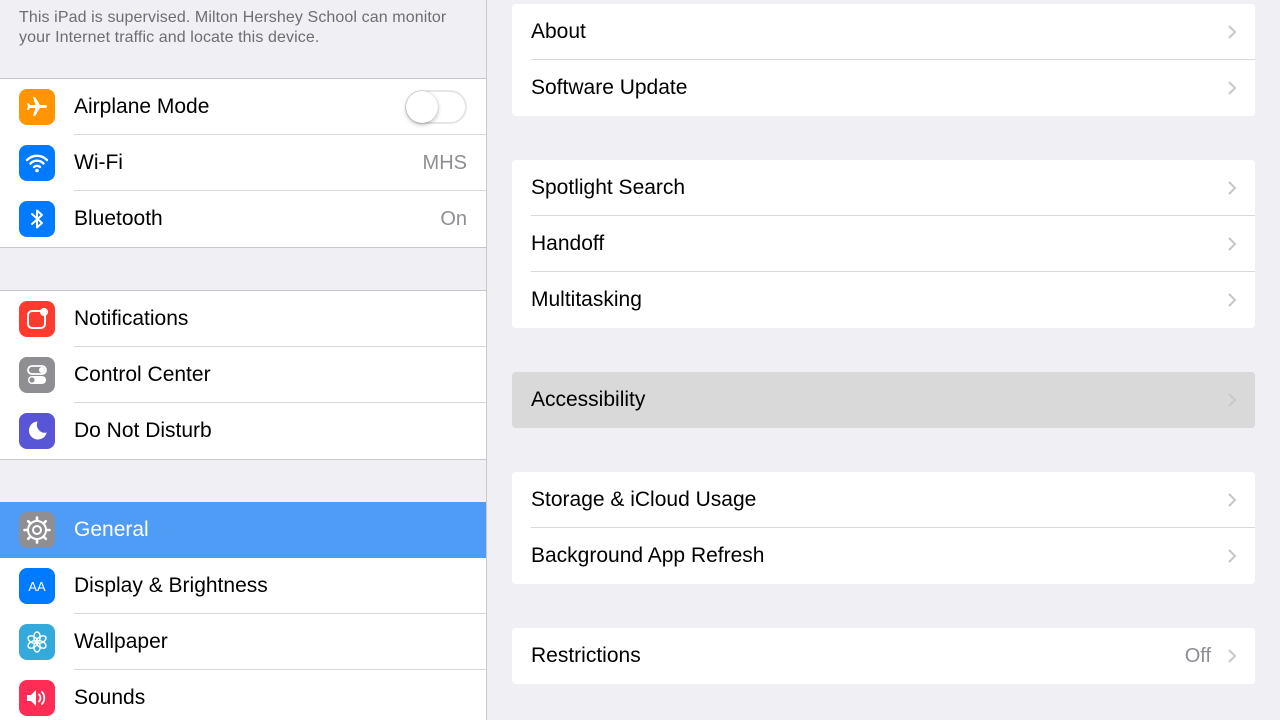 Image resolution: width=1280 pixels, height=720 pixels. Describe the element at coordinates (588, 399) in the screenshot. I see `general-item-label: Accessibility` at that location.